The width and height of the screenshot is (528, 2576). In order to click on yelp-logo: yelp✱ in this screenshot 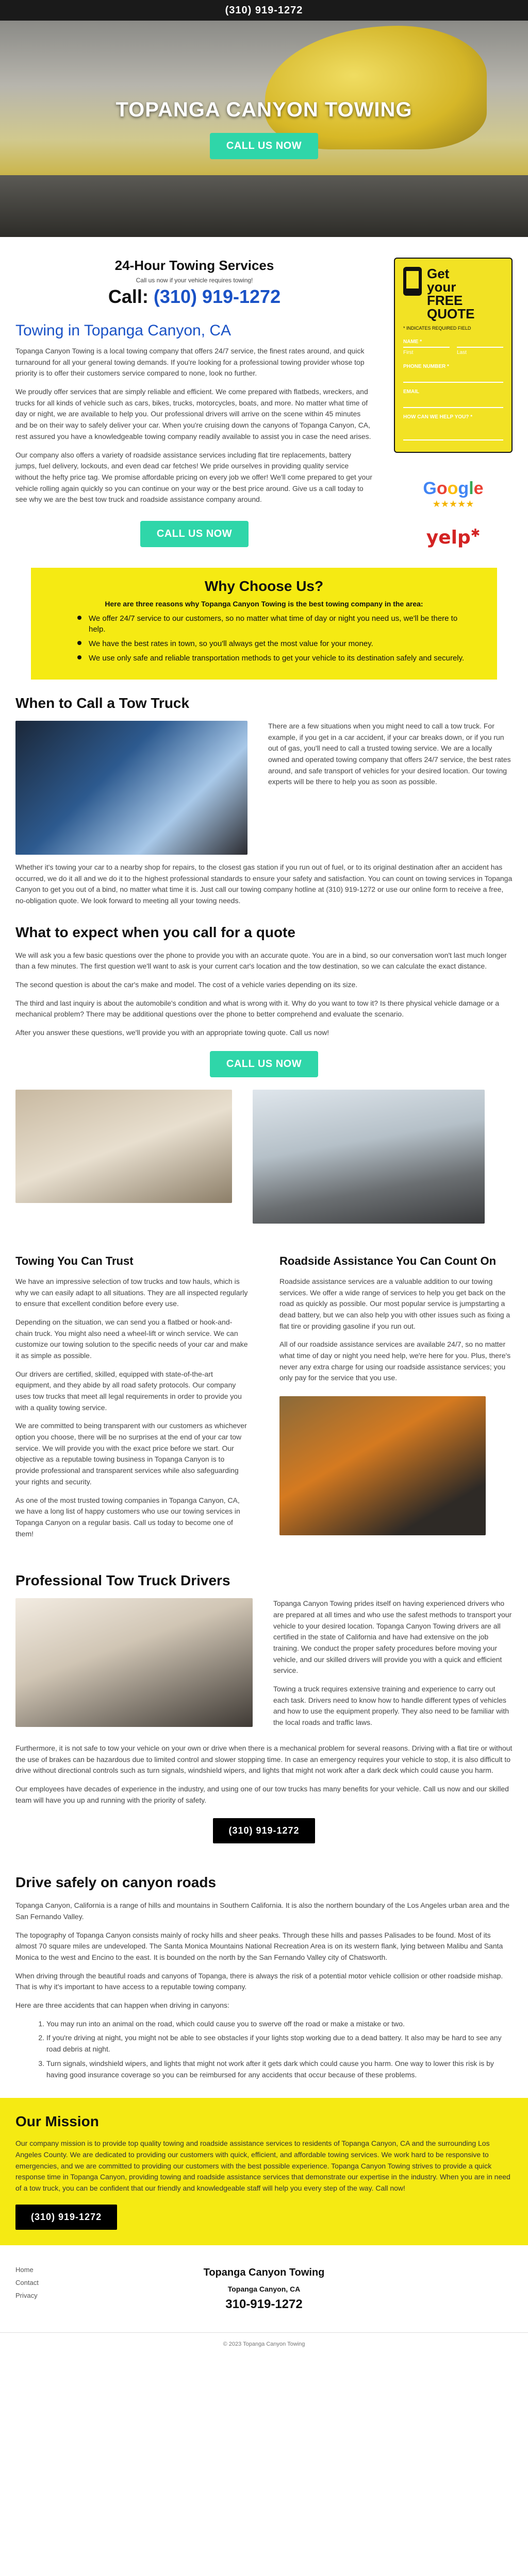, I will do `click(453, 537)`.